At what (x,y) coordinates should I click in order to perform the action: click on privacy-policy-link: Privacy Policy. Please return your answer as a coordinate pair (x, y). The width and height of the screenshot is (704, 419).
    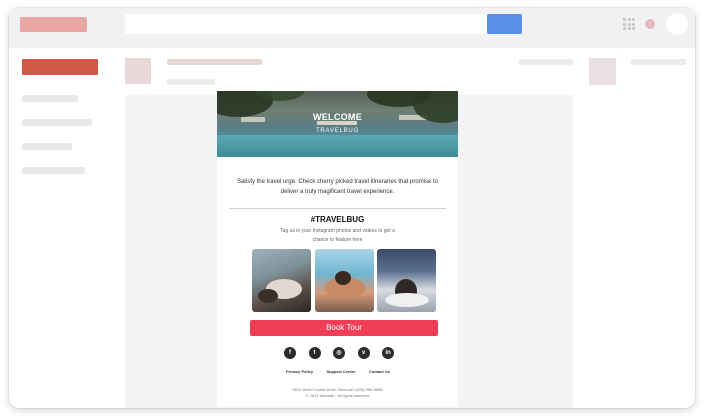
    Looking at the image, I should click on (299, 371).